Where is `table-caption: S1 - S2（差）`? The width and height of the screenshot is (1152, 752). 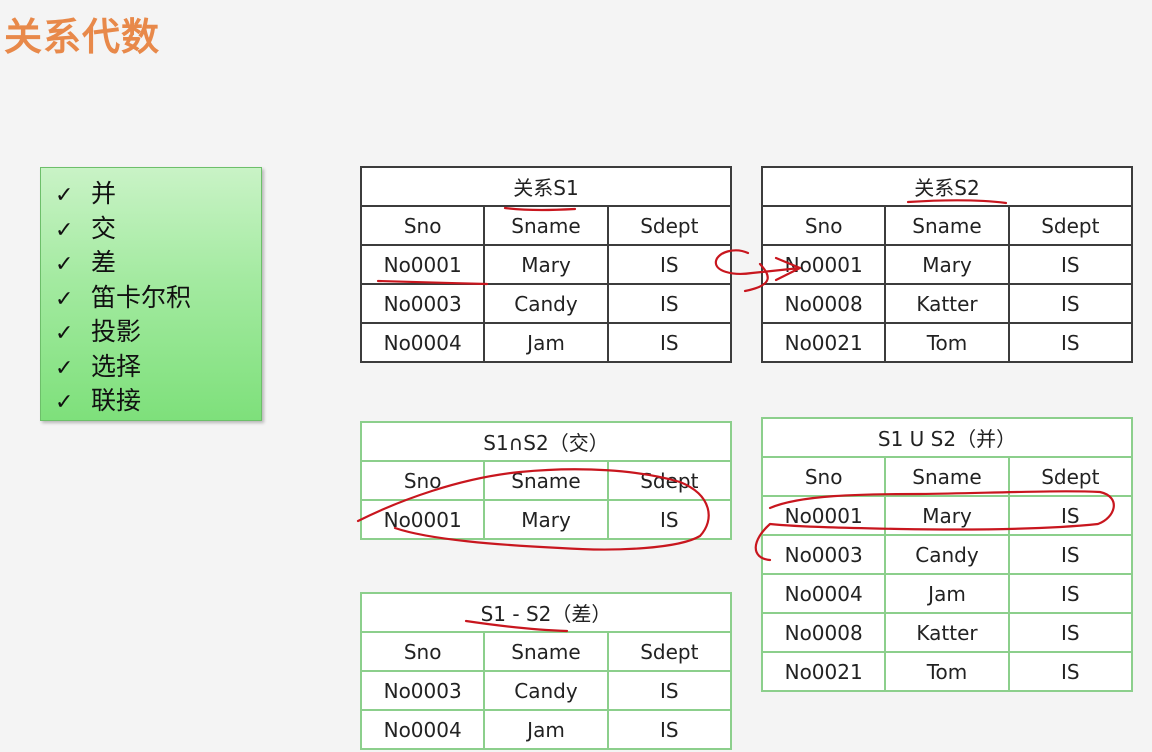
table-caption: S1 - S2（差） is located at coordinates (546, 612).